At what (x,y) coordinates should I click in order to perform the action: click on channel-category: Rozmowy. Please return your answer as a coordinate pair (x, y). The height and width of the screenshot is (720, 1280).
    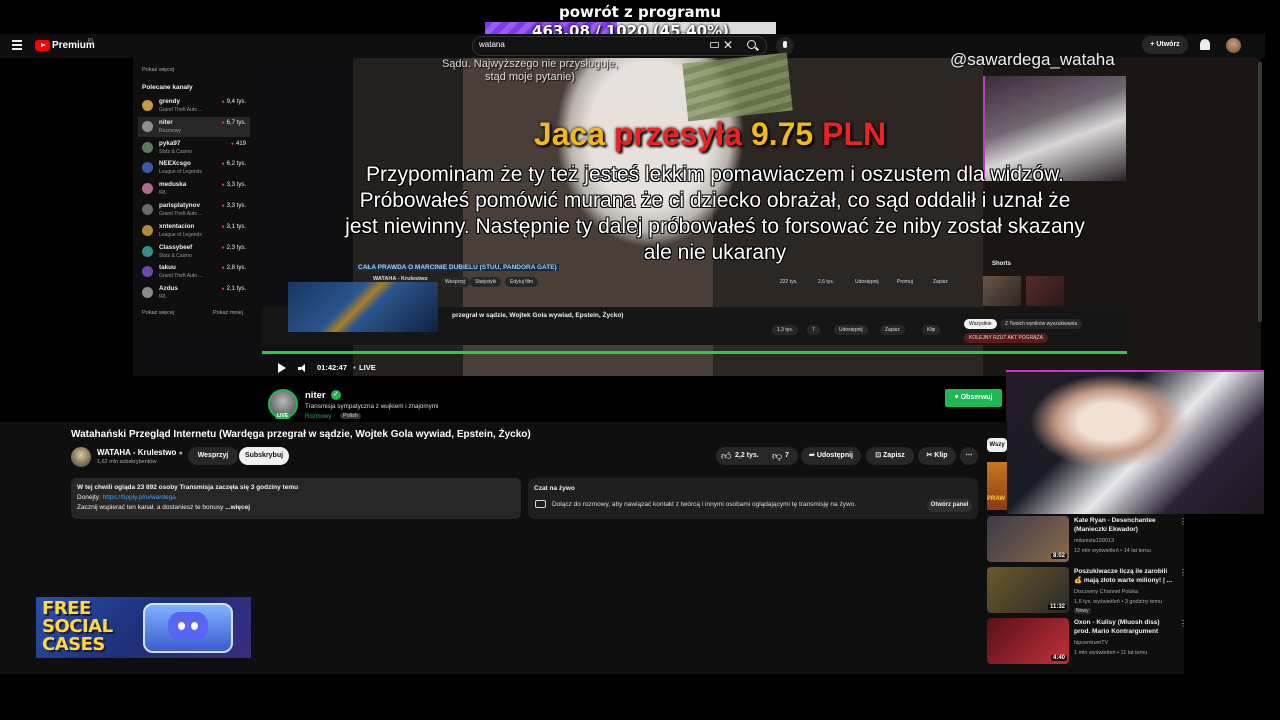
    Looking at the image, I should click on (170, 130).